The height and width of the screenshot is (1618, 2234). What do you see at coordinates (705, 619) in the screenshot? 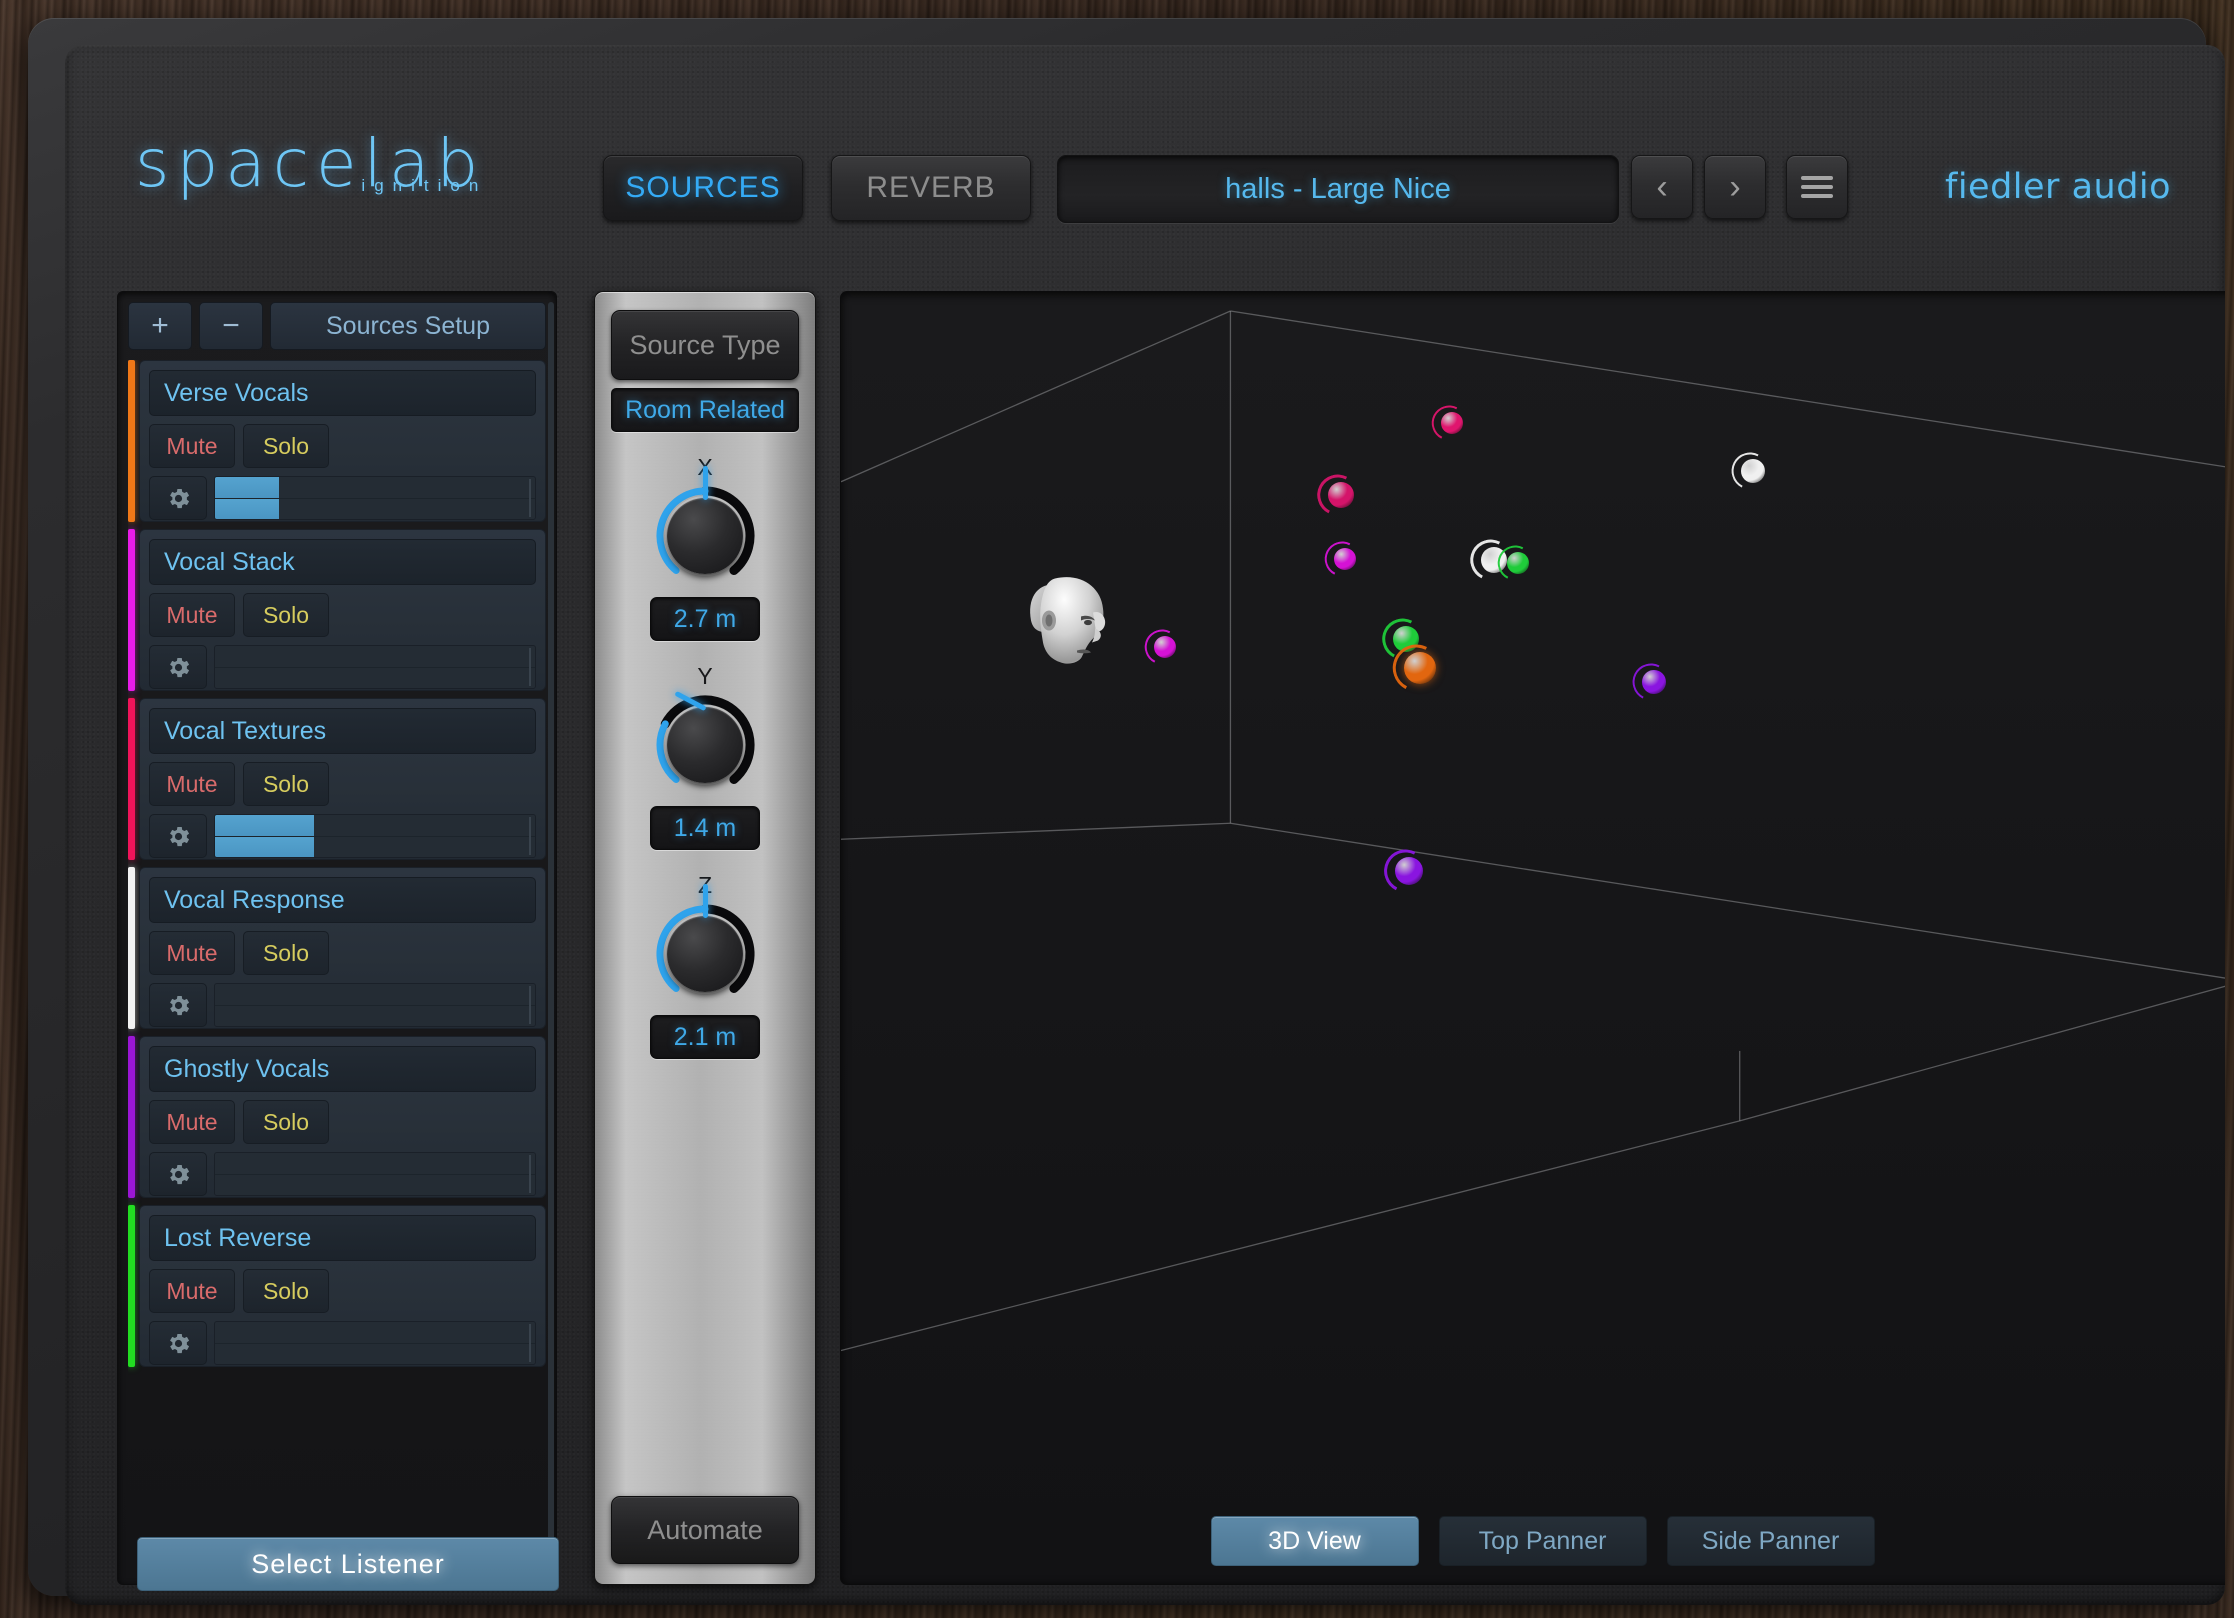
I see `knob-value-field: 2.7 m` at bounding box center [705, 619].